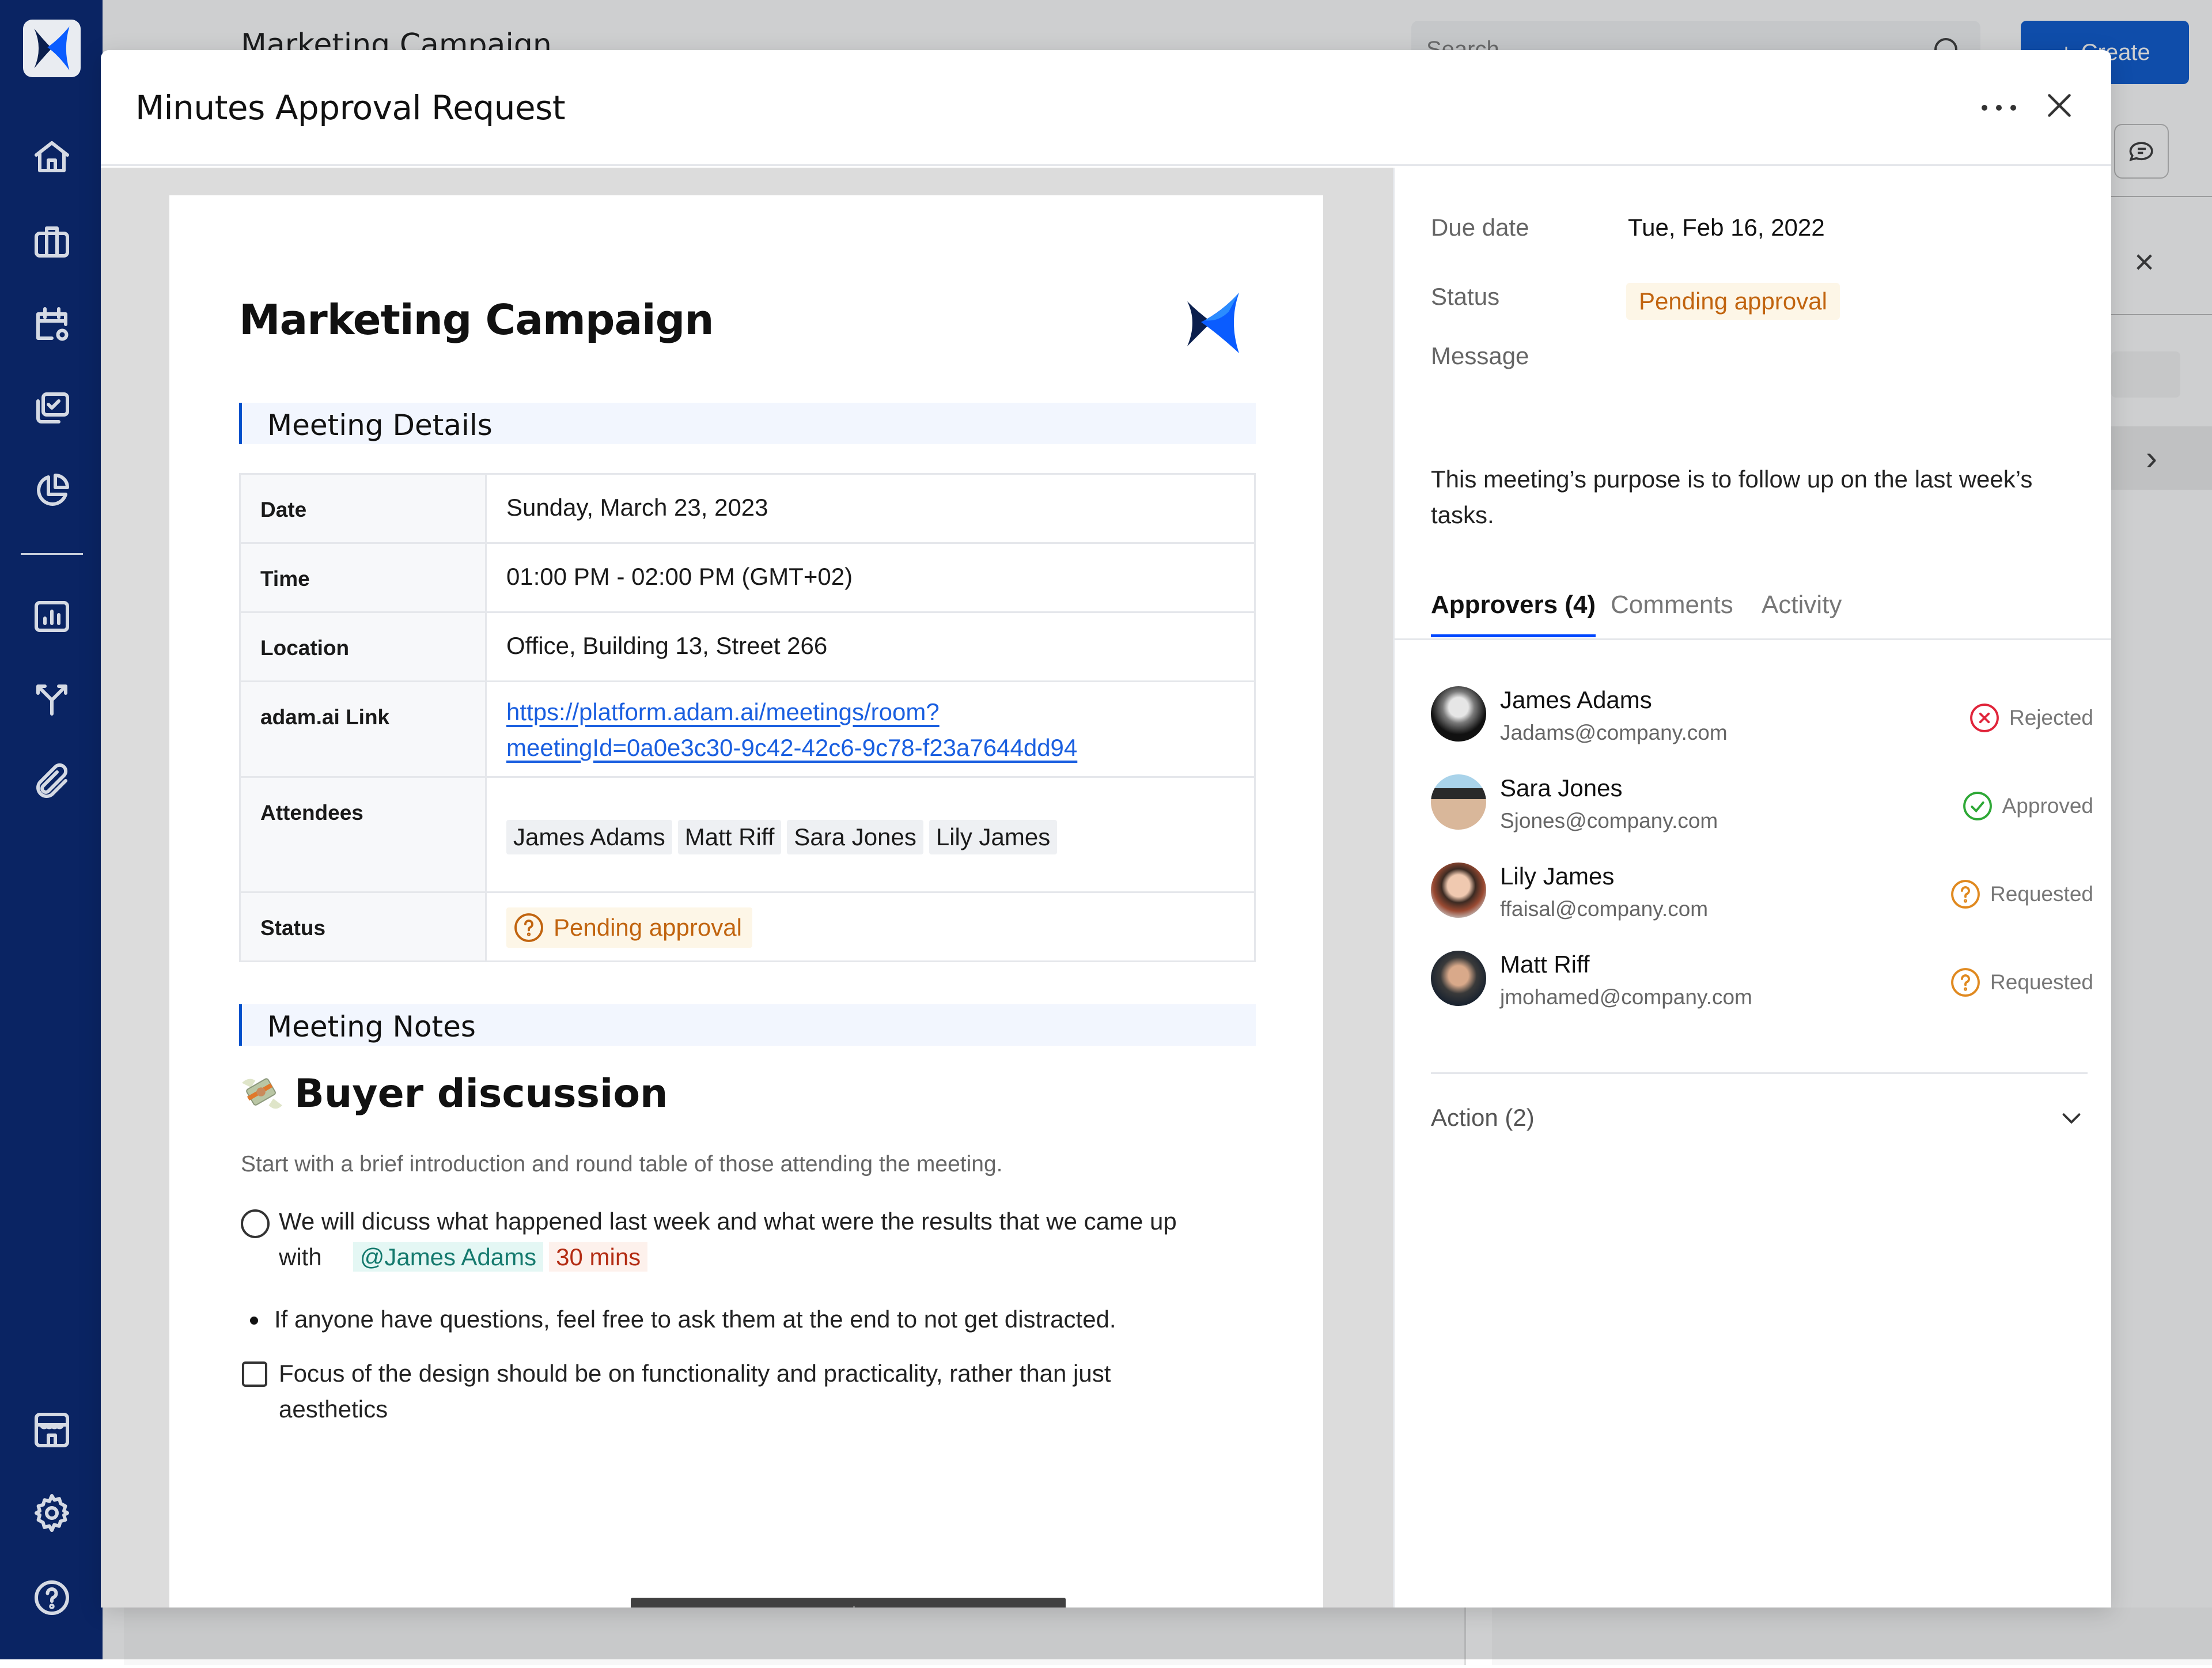  Describe the element at coordinates (363, 834) in the screenshot. I see `attendees-label: Attendees` at that location.